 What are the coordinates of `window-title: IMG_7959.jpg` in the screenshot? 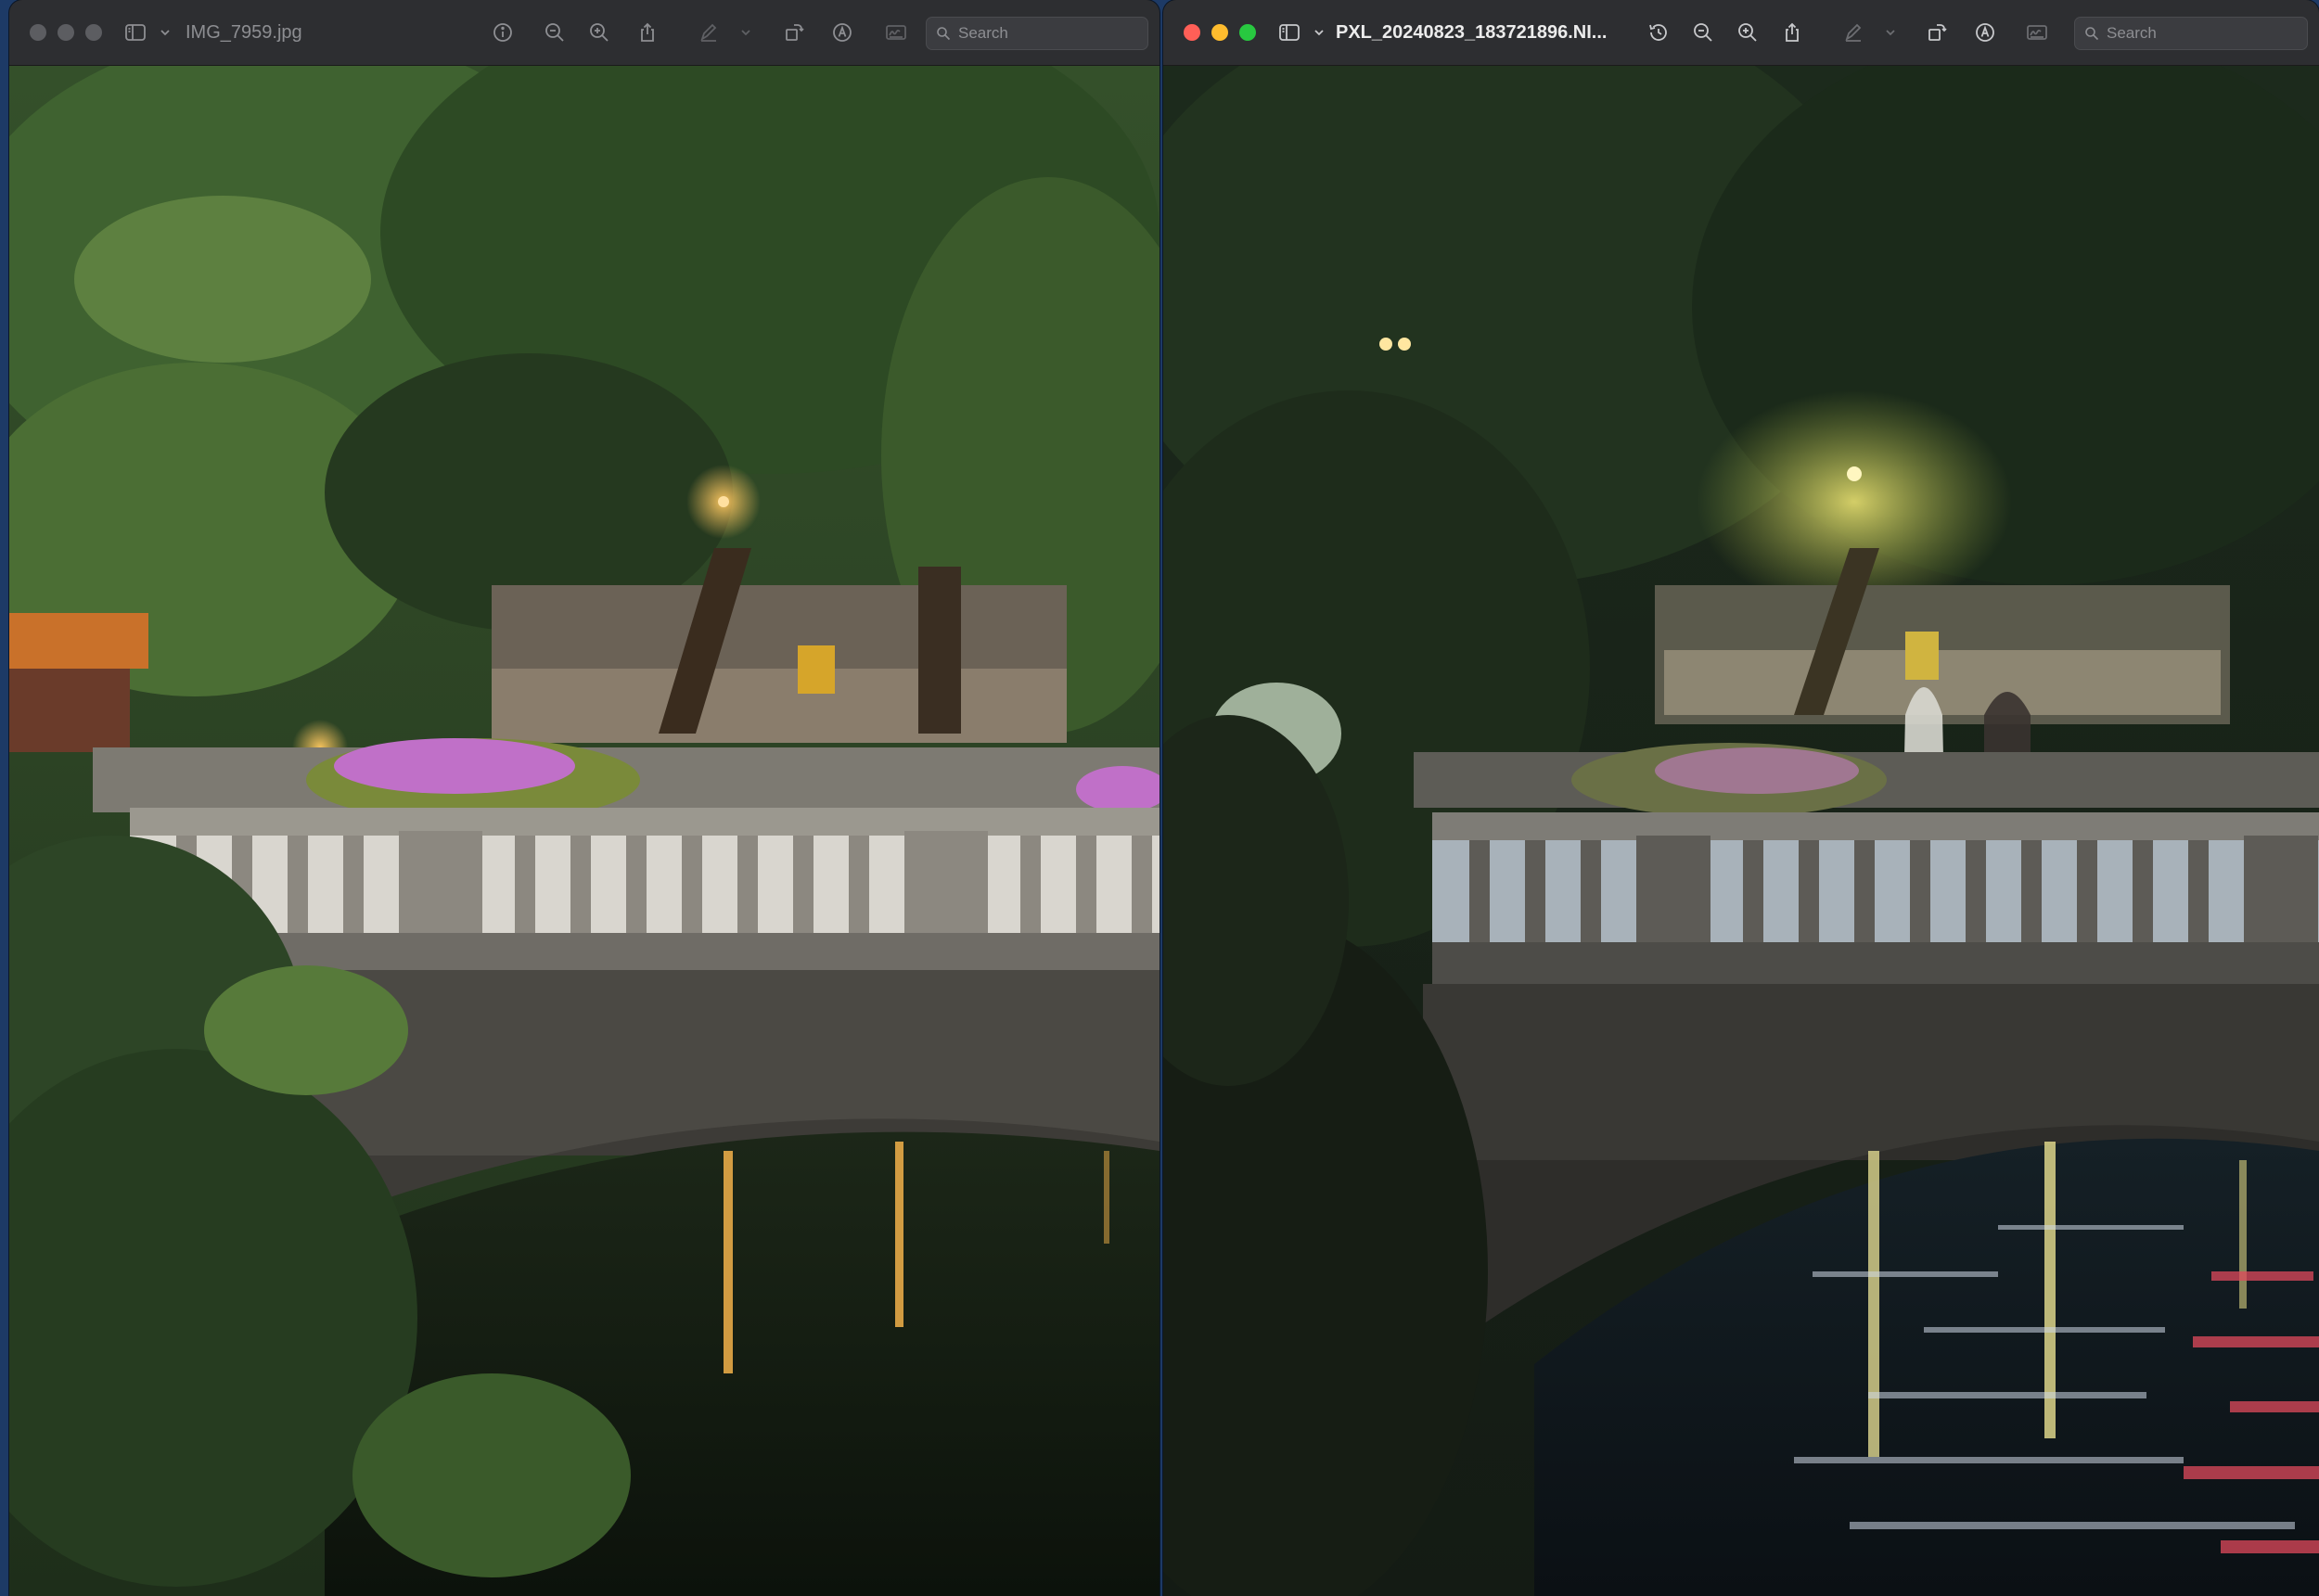 It's located at (244, 32).